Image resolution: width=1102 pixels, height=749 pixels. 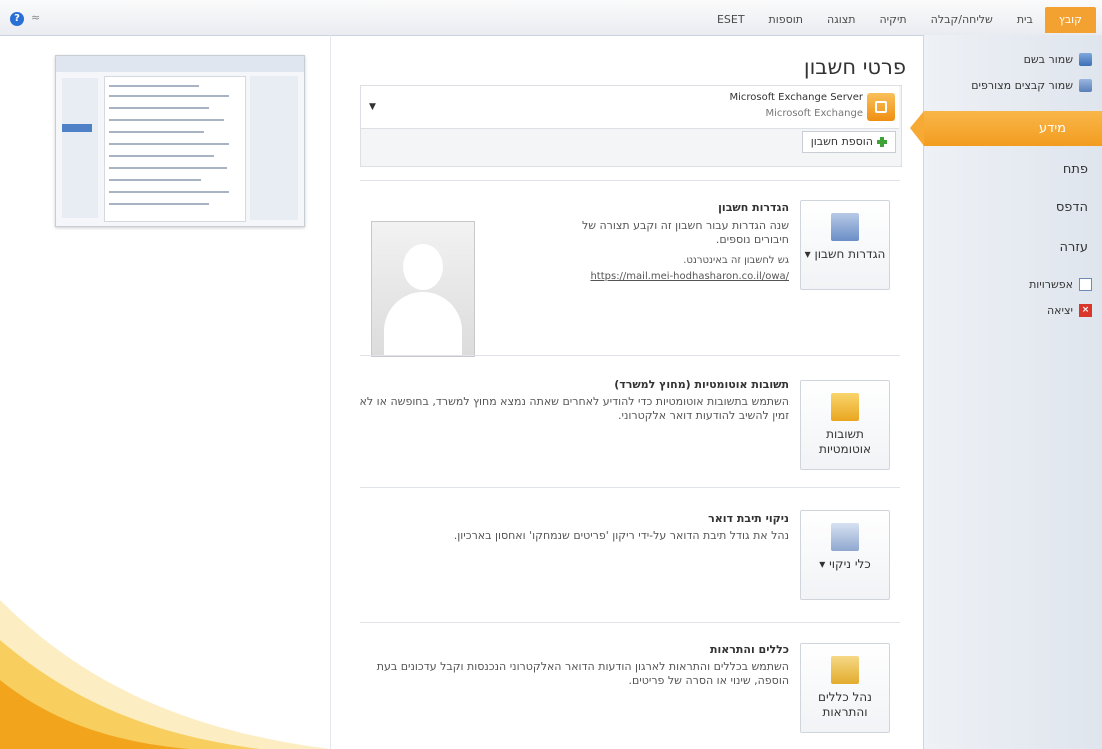 I want to click on cleanup-tools-icon, so click(x=845, y=537).